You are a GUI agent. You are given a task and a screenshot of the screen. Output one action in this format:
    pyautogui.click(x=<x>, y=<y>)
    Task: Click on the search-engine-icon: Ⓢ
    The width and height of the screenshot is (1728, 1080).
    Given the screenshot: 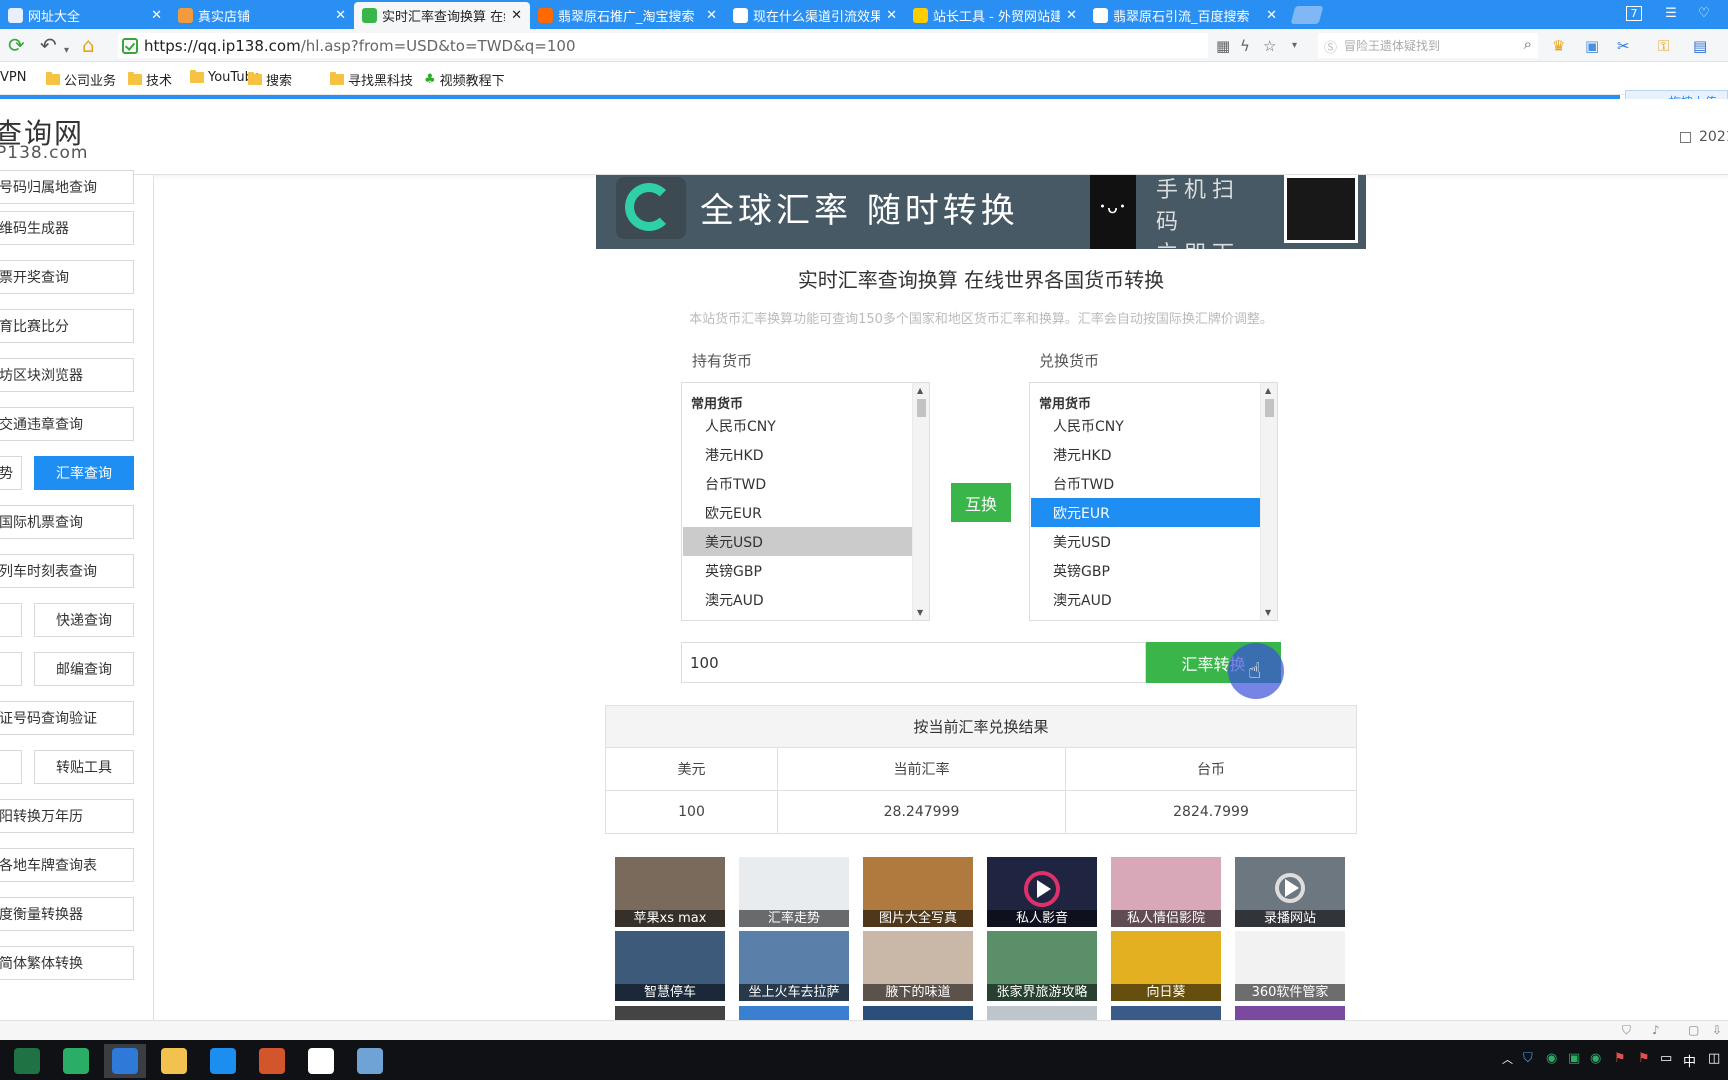 What is the action you would take?
    pyautogui.click(x=1330, y=46)
    